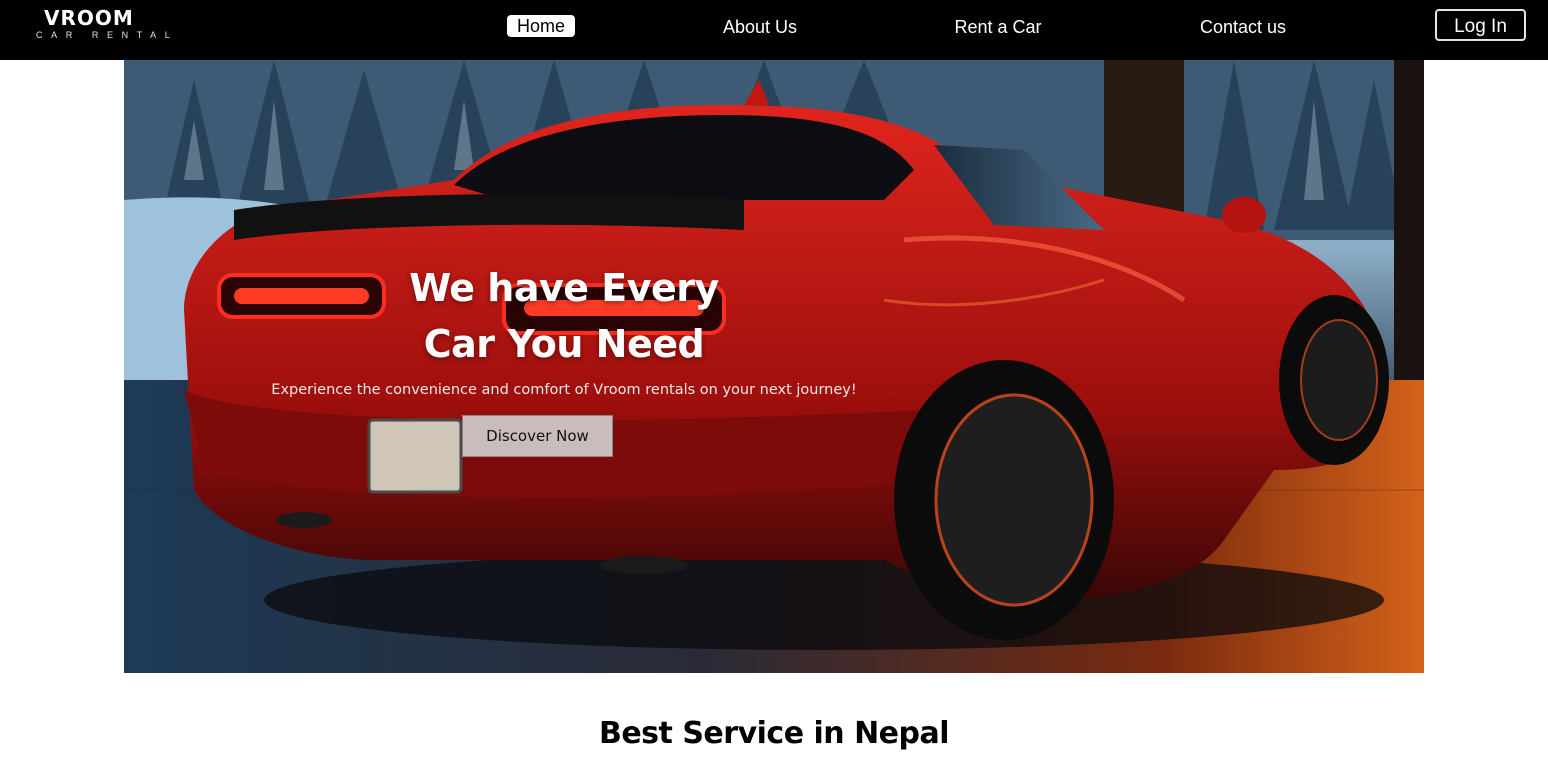  Describe the element at coordinates (564, 344) in the screenshot. I see `hero-title-line-2: Car You Need` at that location.